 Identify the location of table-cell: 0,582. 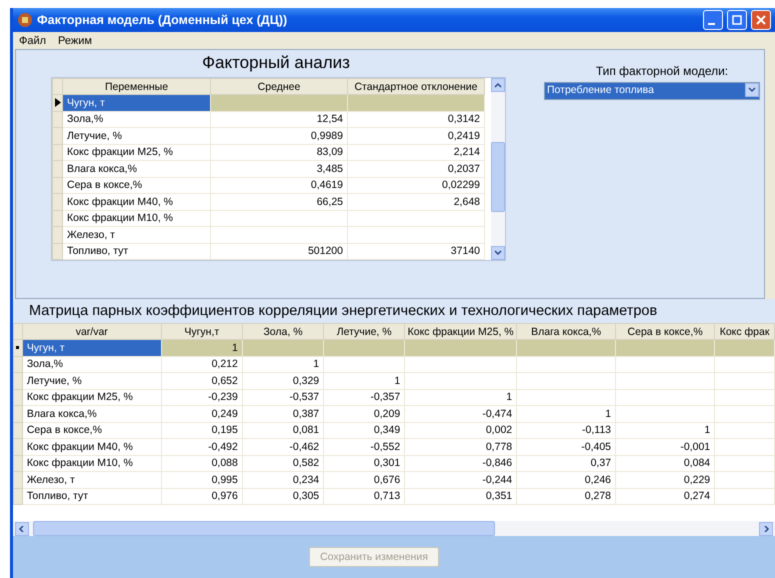
(283, 463).